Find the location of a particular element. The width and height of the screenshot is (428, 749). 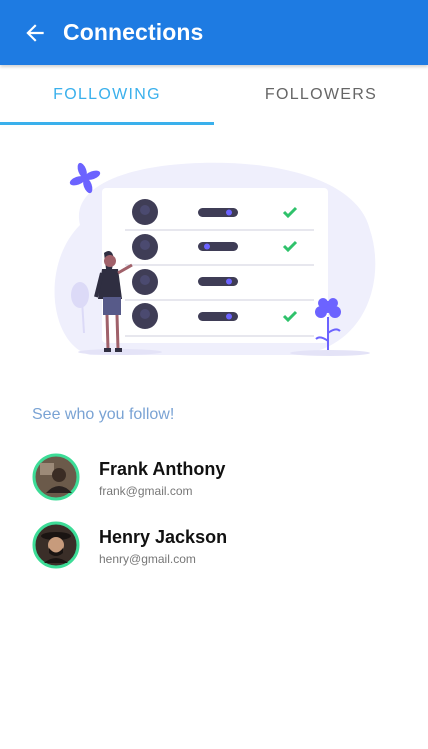

app-bar: Connections is located at coordinates (214, 32).